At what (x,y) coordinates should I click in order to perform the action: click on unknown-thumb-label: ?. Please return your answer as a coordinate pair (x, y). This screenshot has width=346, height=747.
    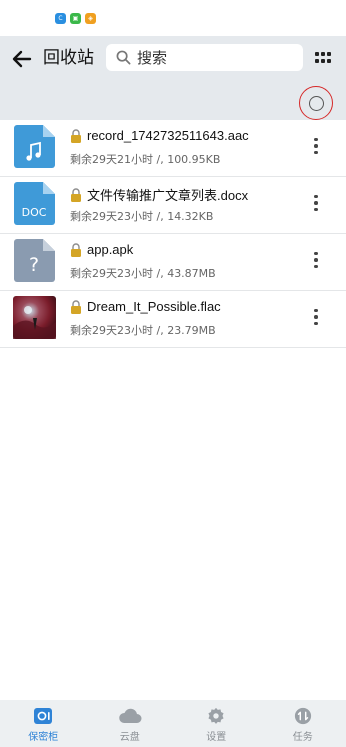
    Looking at the image, I should click on (34, 265).